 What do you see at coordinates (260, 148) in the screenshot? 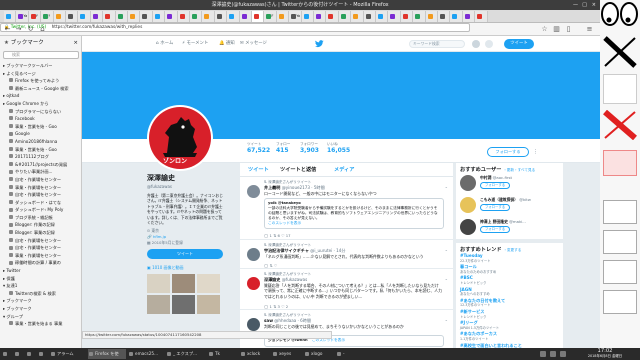
I see `stat-tweets: ツイート 67,522` at bounding box center [260, 148].